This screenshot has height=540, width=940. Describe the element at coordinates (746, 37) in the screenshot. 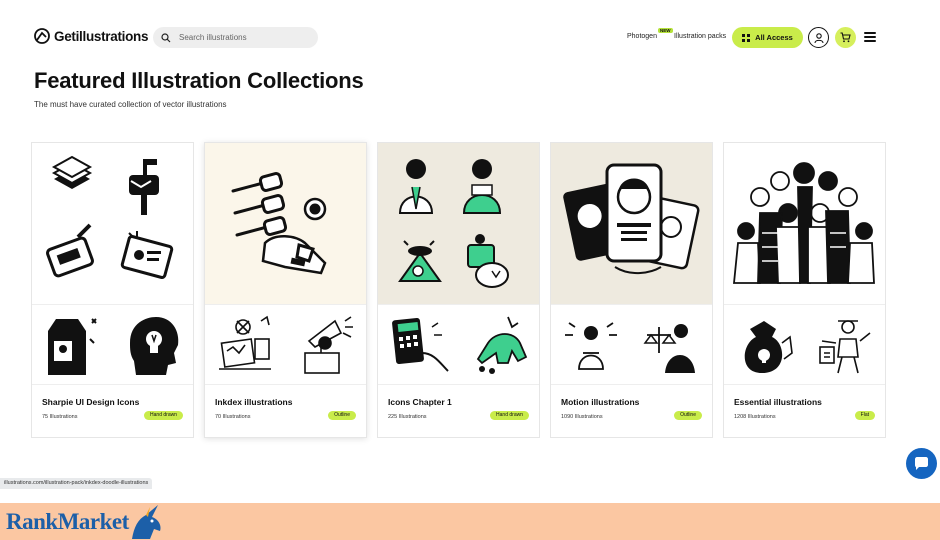

I see `grid-icon` at that location.